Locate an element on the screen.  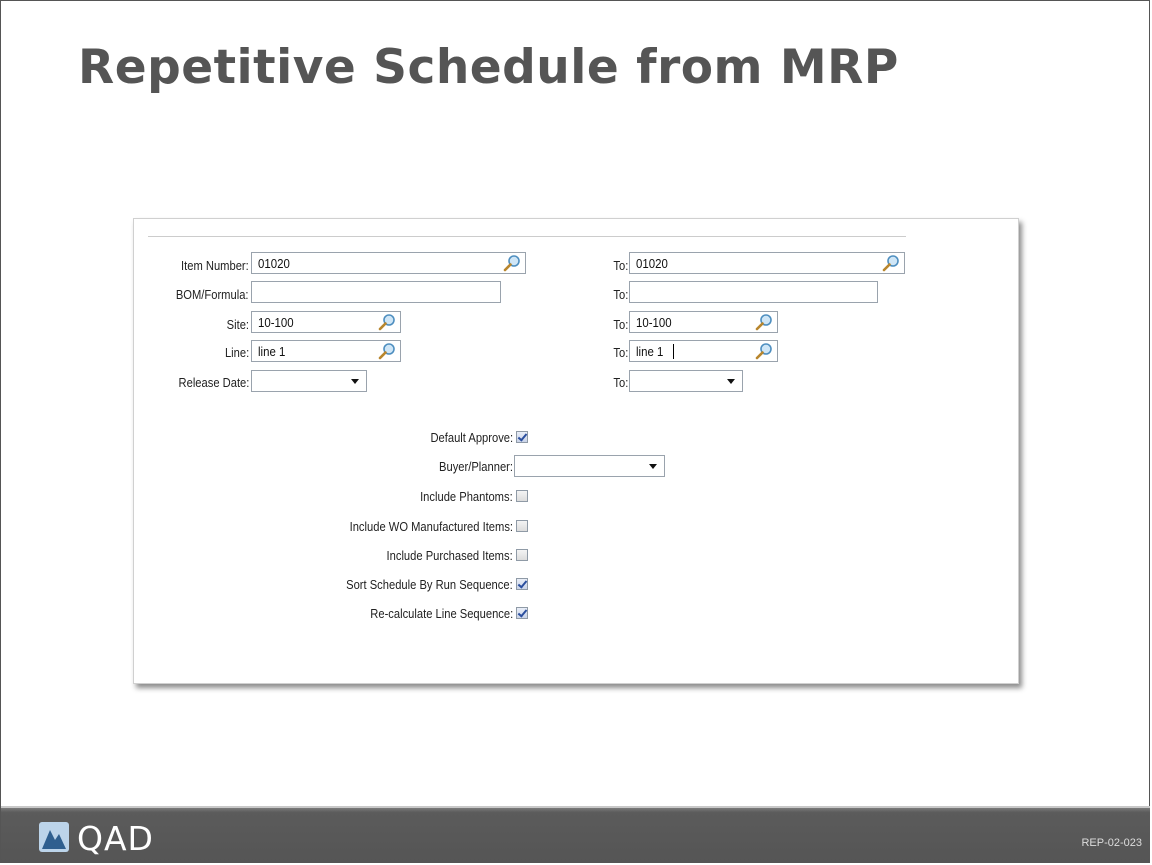
text-cursor is located at coordinates (673, 351).